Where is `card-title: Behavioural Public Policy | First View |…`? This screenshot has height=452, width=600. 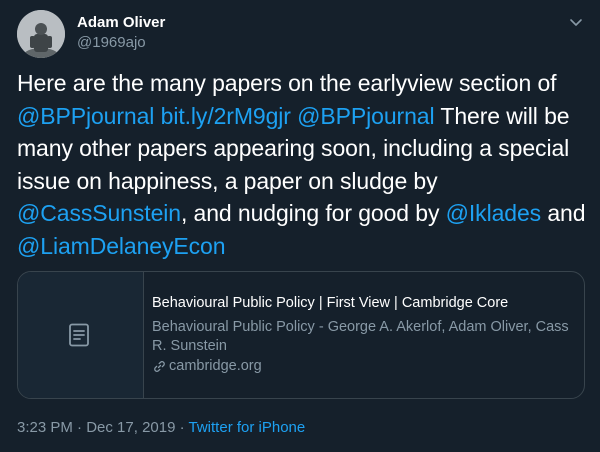
card-title: Behavioural Public Policy | First View |… is located at coordinates (330, 303).